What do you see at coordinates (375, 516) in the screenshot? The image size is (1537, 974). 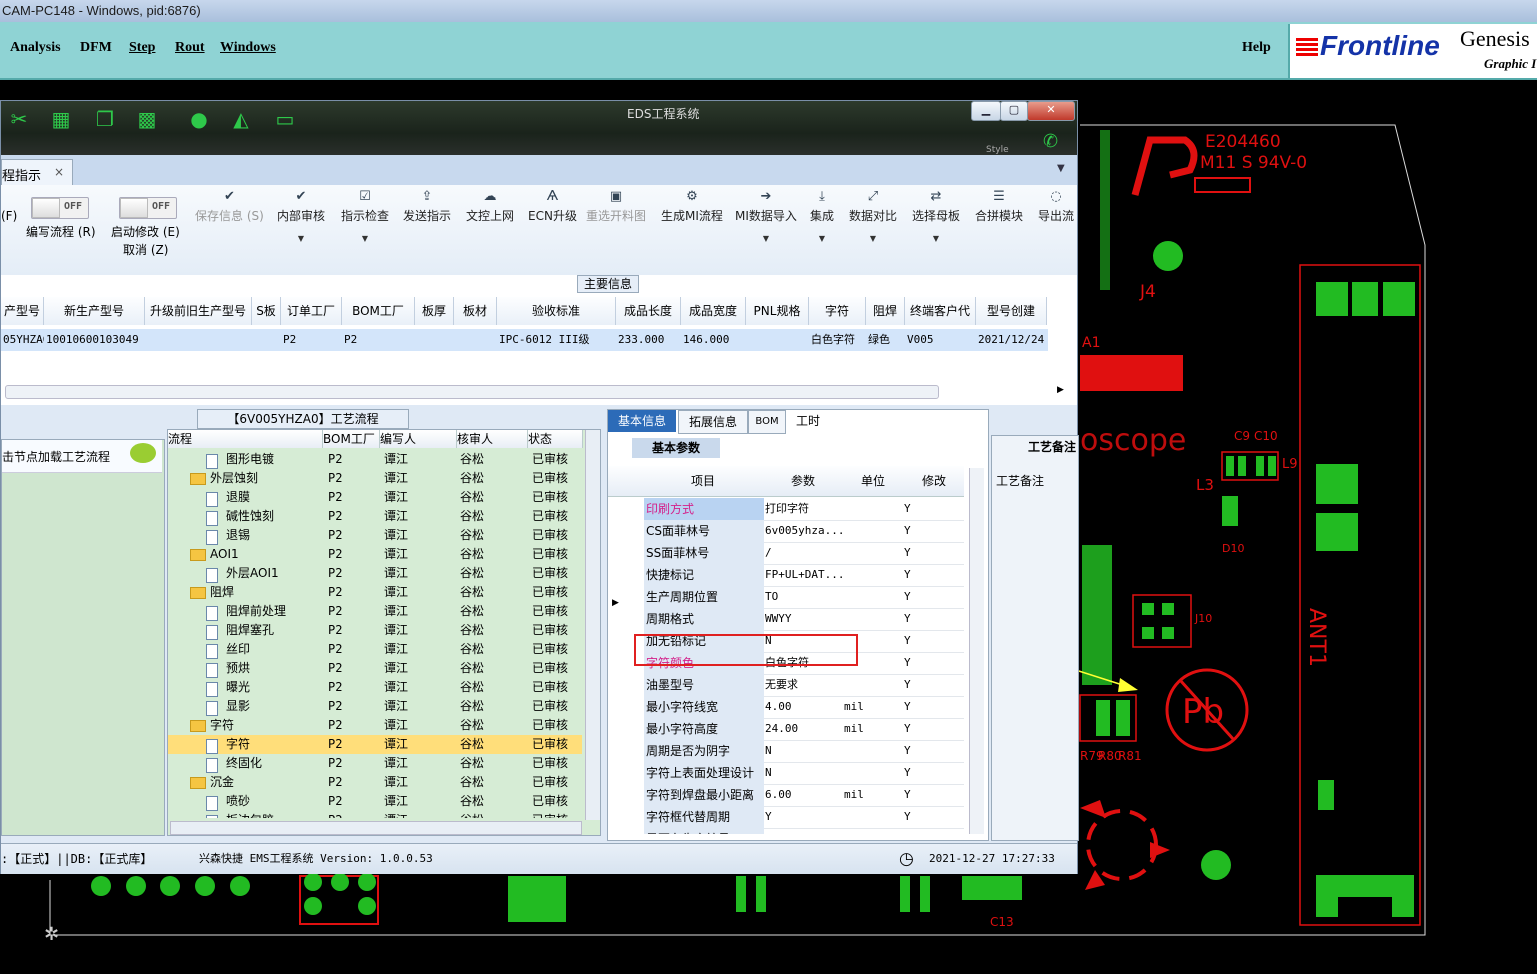 I see `tree-row: 碱性蚀刻 P2 谭江 谷松 已审核` at bounding box center [375, 516].